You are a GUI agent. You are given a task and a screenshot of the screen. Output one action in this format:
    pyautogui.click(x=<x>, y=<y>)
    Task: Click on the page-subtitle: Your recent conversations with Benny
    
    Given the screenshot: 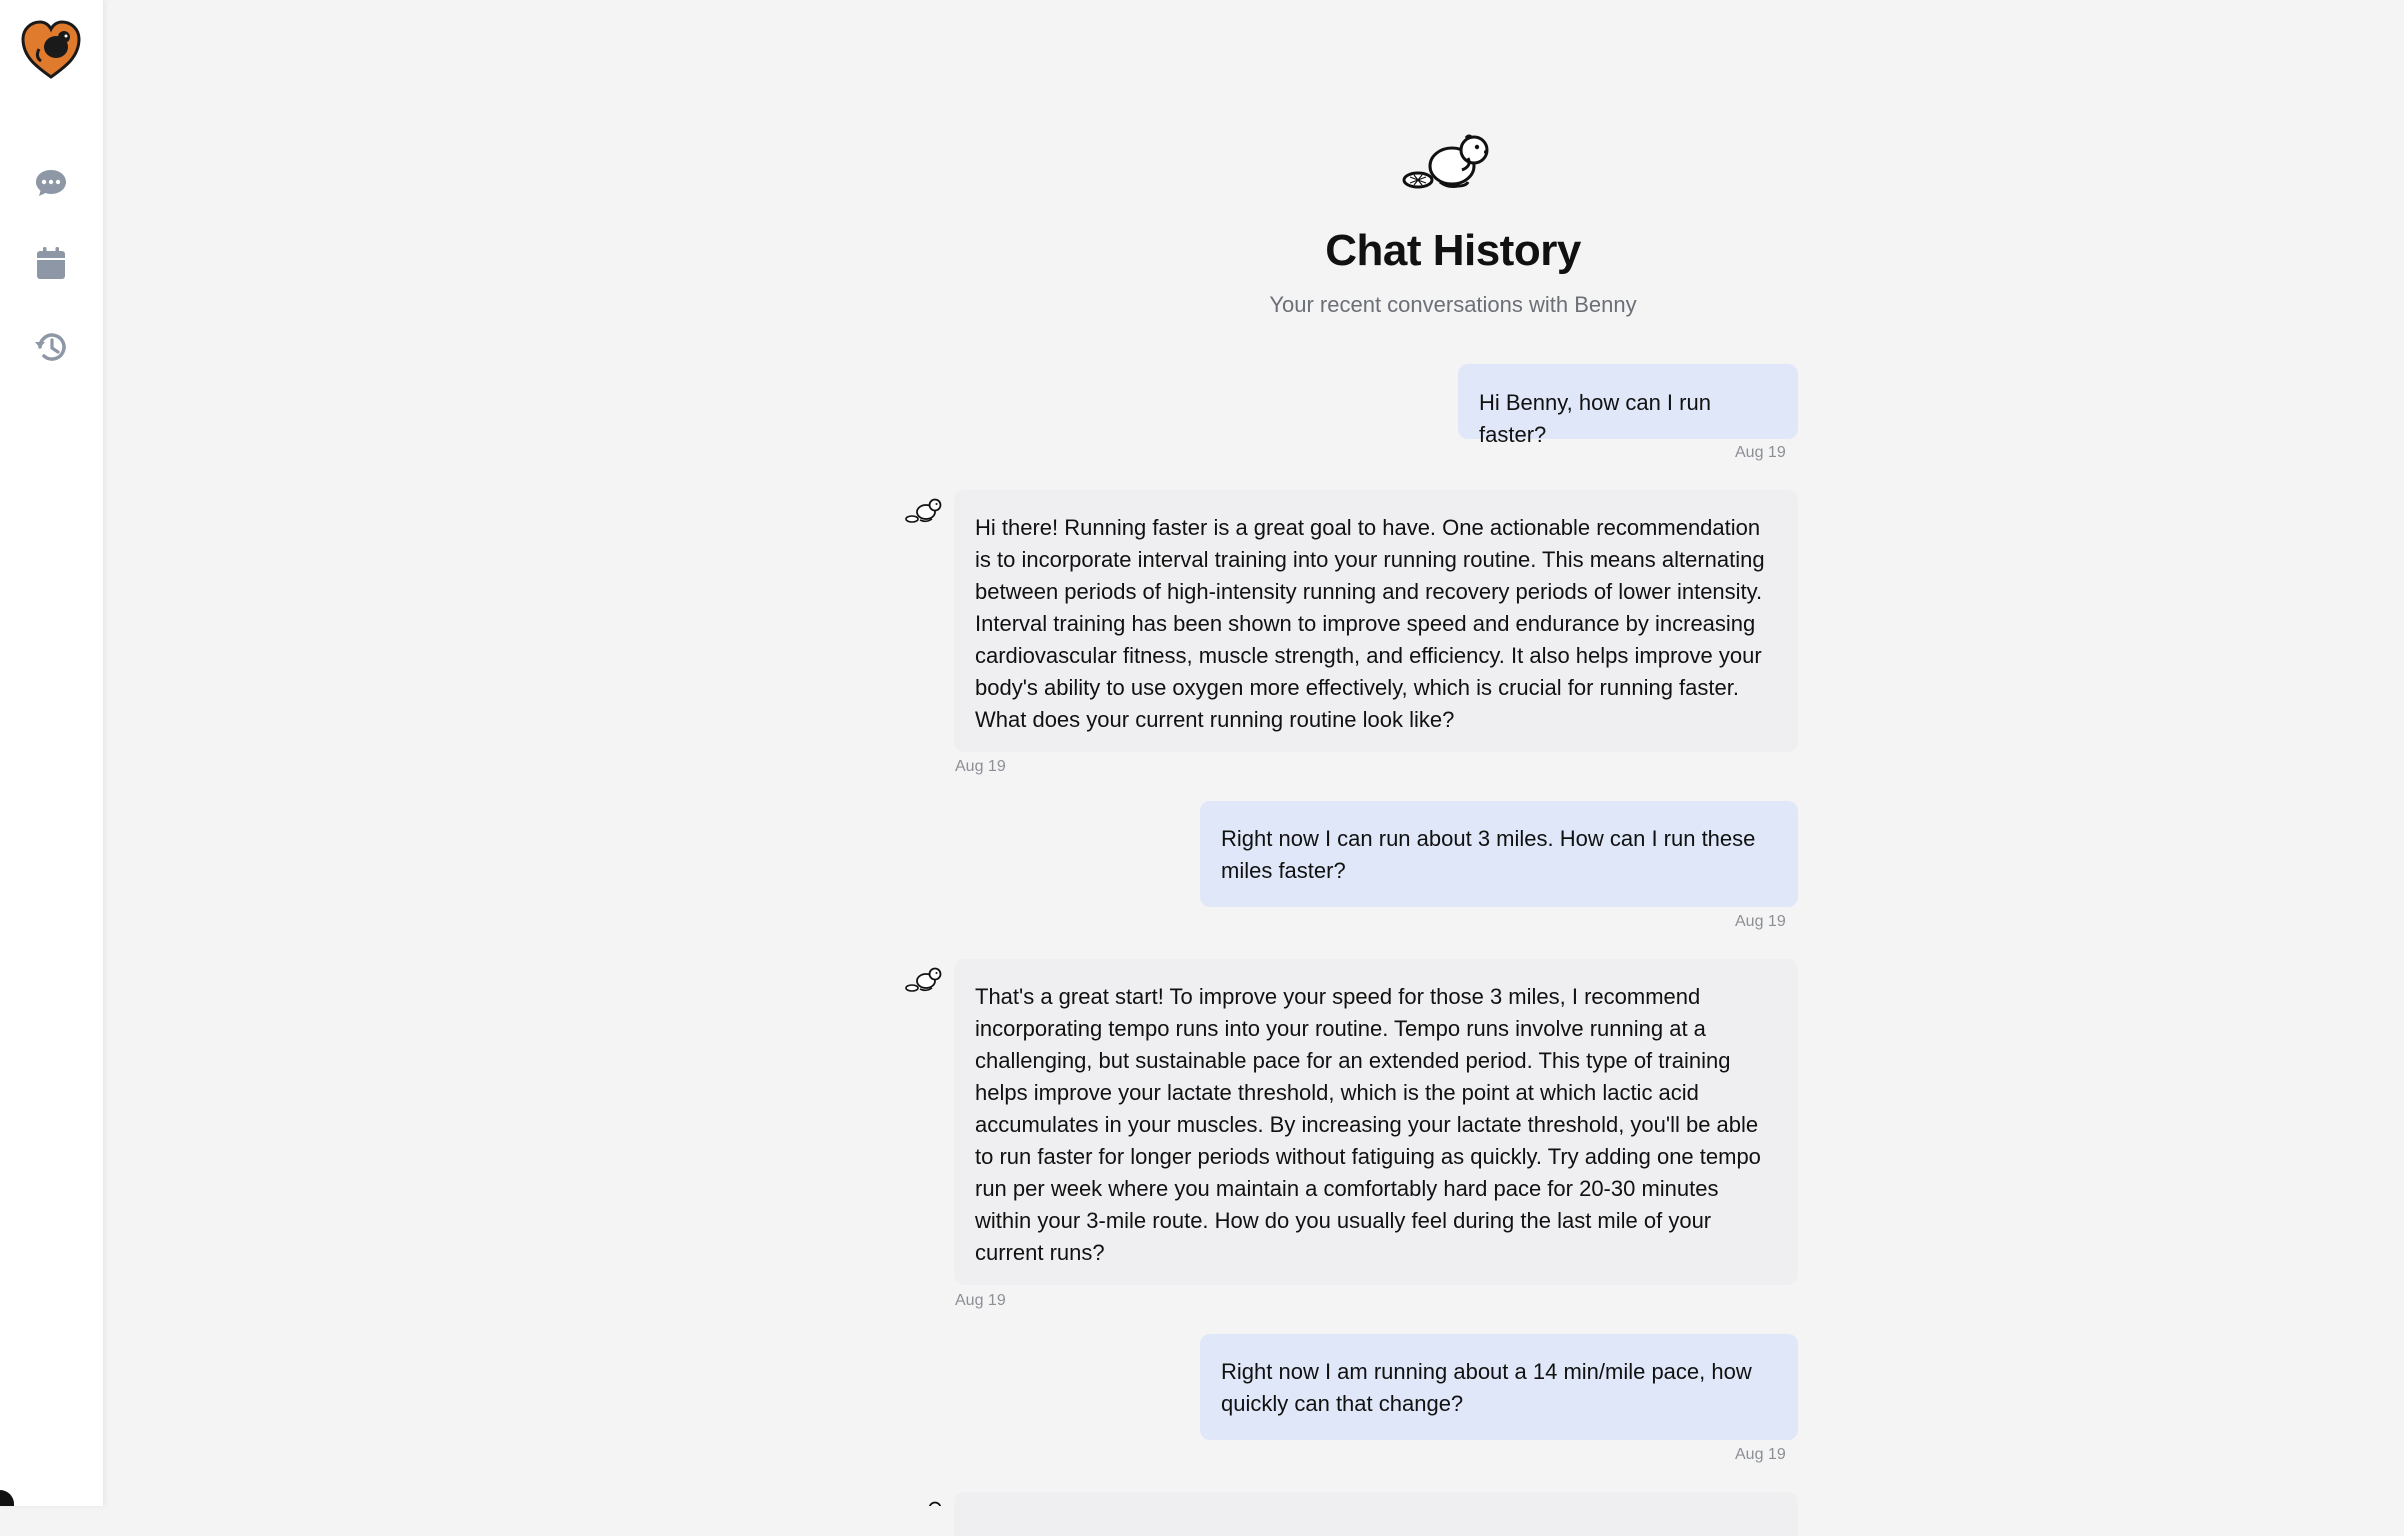 What is the action you would take?
    pyautogui.click(x=1453, y=304)
    